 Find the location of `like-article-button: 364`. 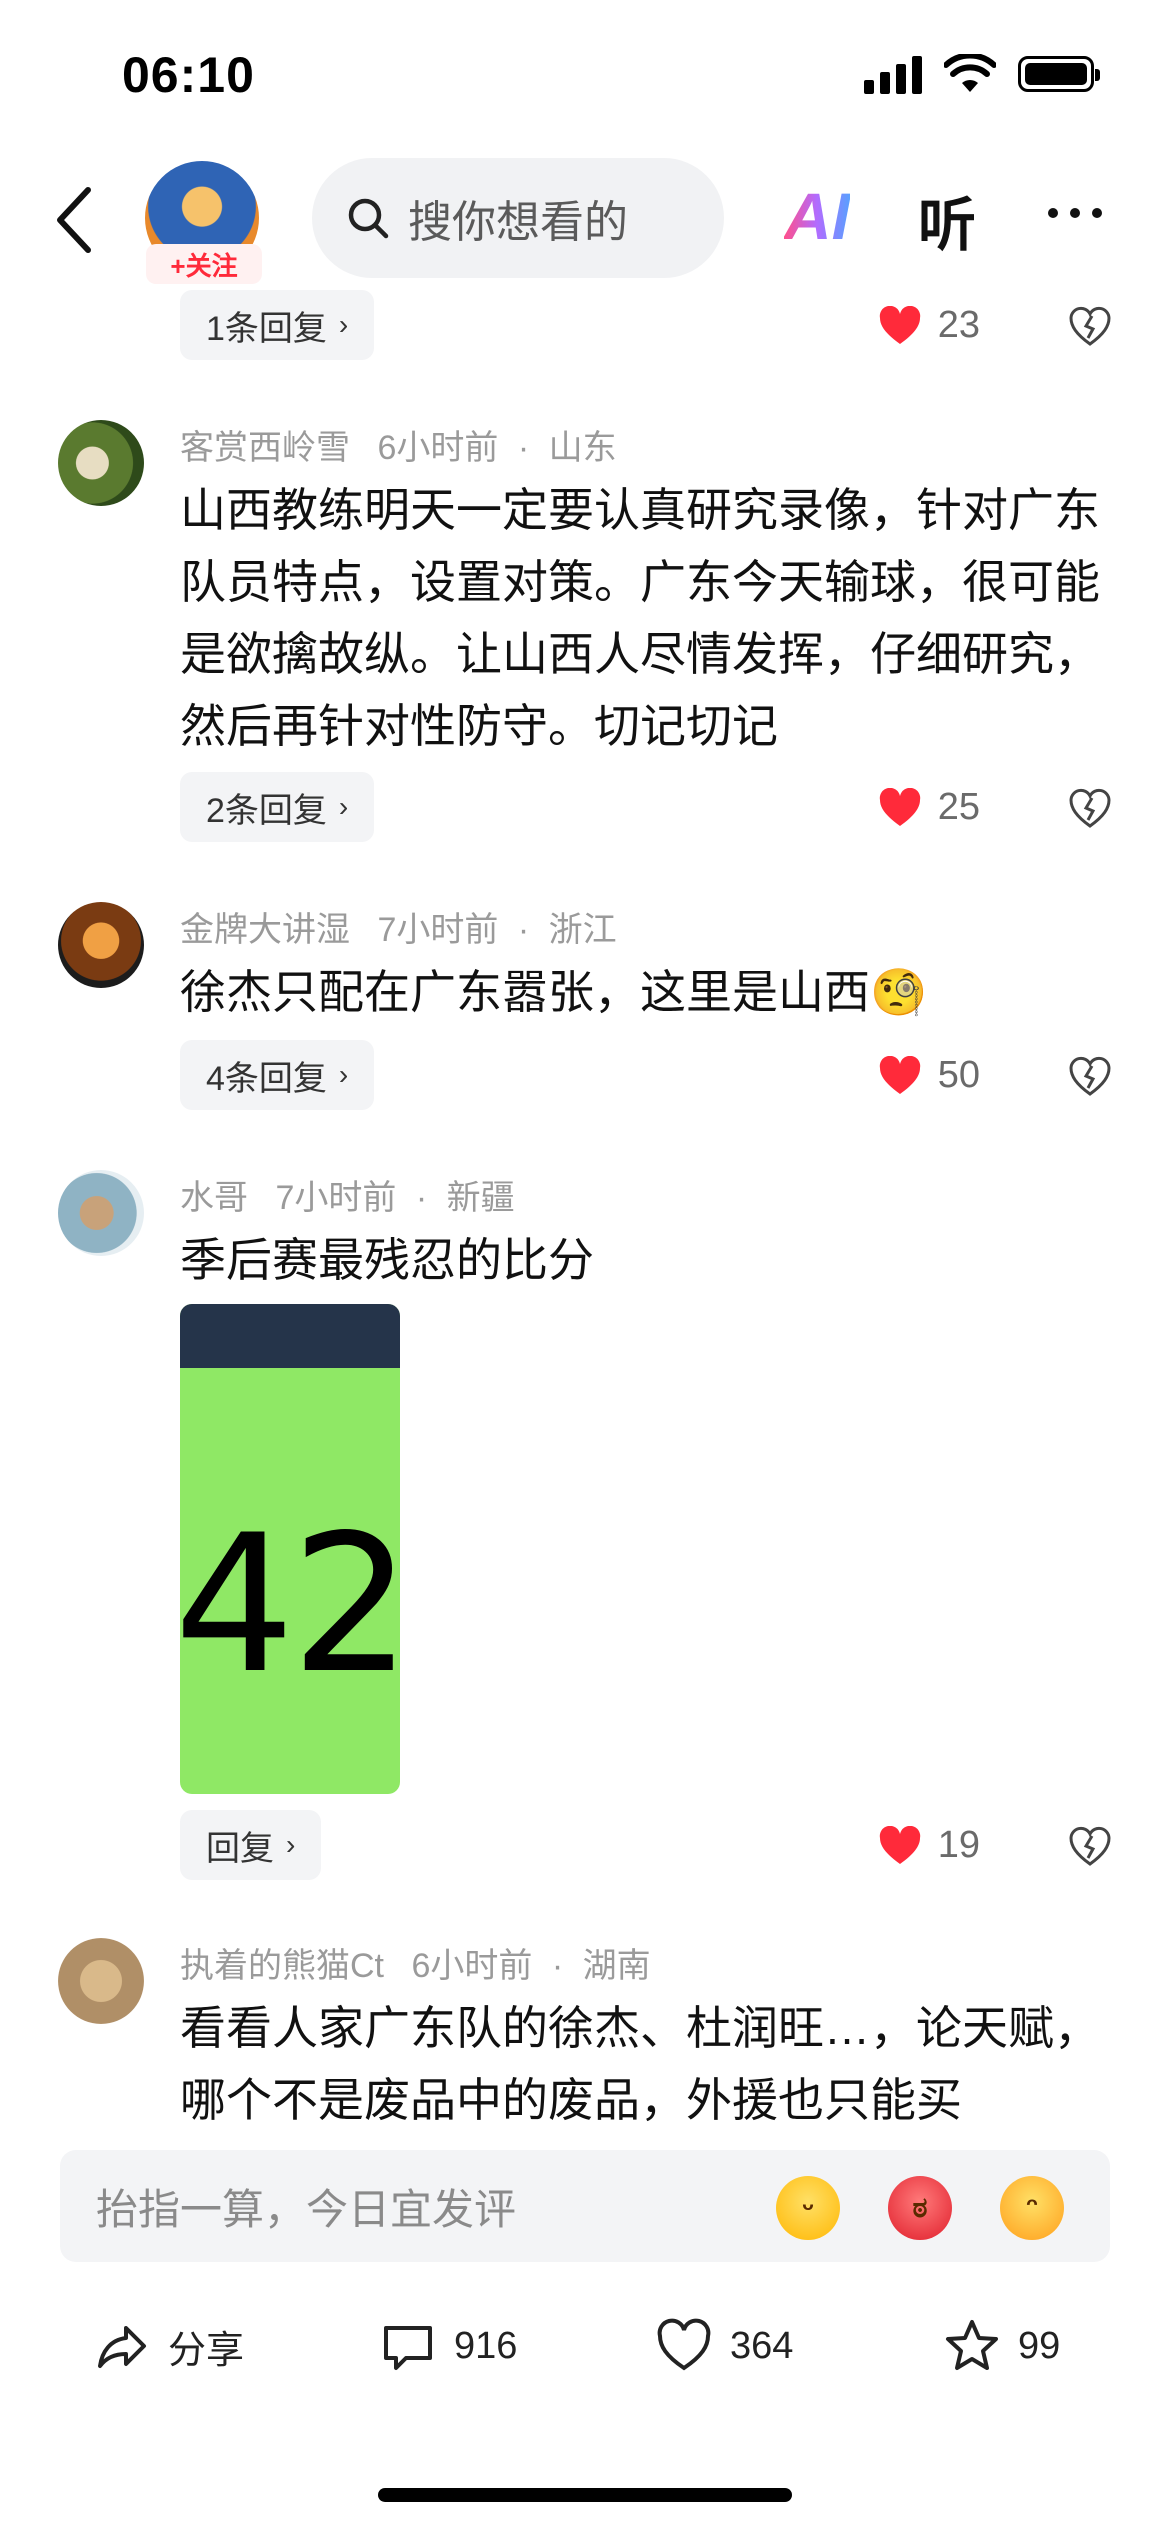

like-article-button: 364 is located at coordinates (724, 2346).